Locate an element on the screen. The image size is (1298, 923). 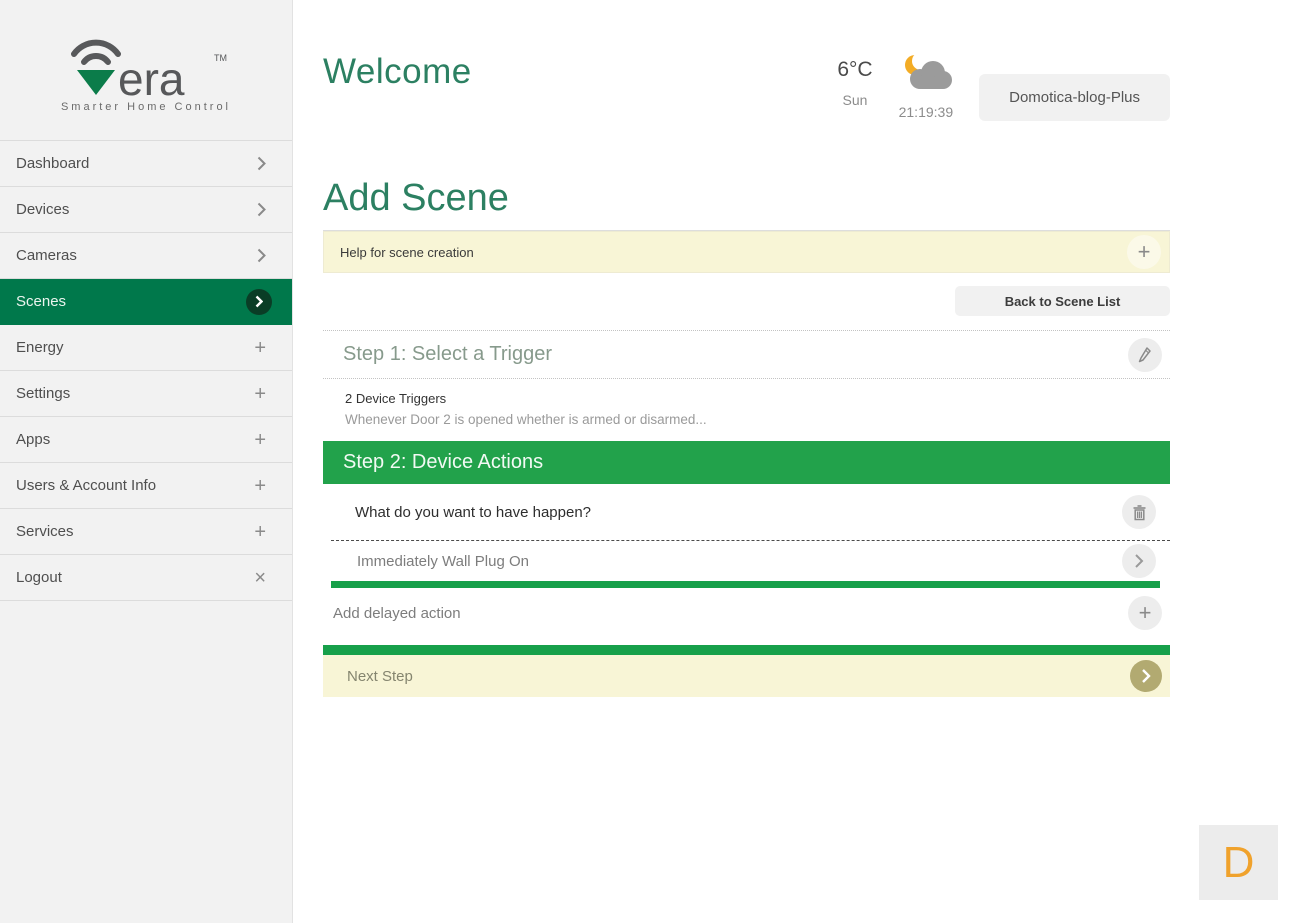
sidebar-item-apps: Apps + is located at coordinates (146, 440).